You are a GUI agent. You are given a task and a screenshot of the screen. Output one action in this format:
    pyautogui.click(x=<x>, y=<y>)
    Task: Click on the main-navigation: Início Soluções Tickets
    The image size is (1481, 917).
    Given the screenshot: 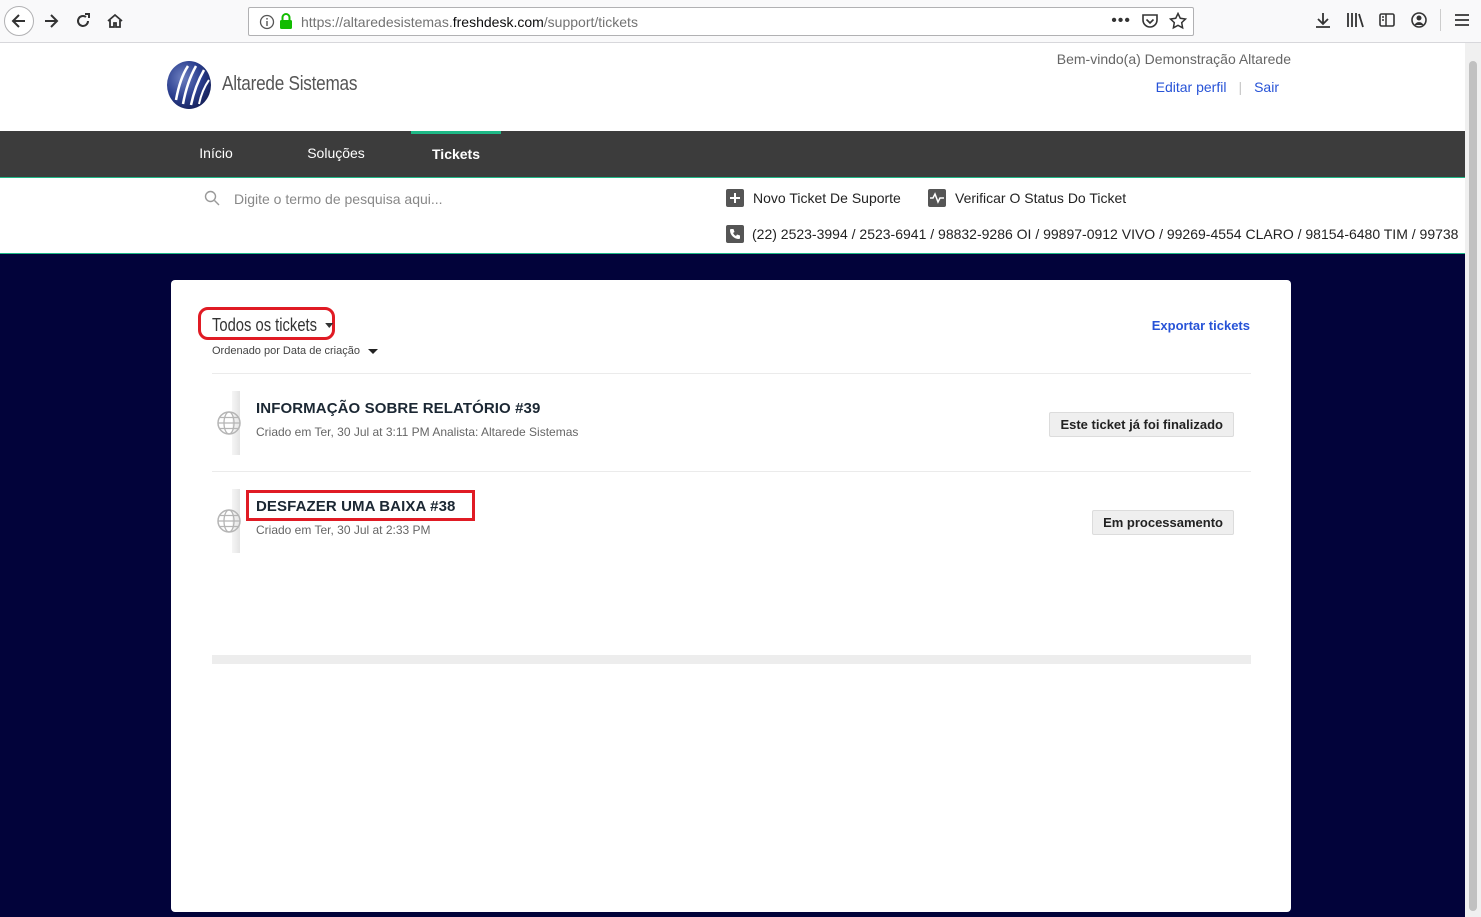 What is the action you would take?
    pyautogui.click(x=732, y=154)
    